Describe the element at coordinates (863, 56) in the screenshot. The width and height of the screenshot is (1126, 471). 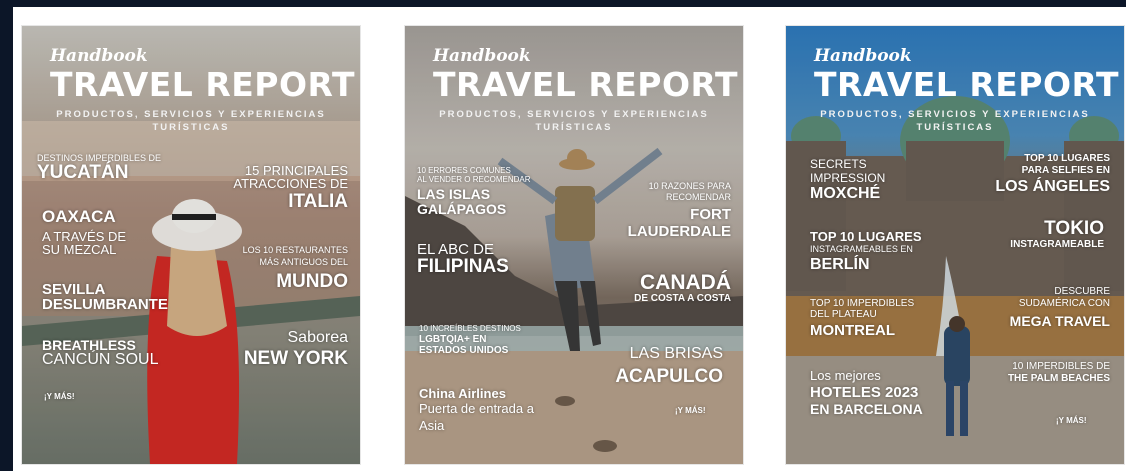
I see `cover-3-handbook: Handbook` at that location.